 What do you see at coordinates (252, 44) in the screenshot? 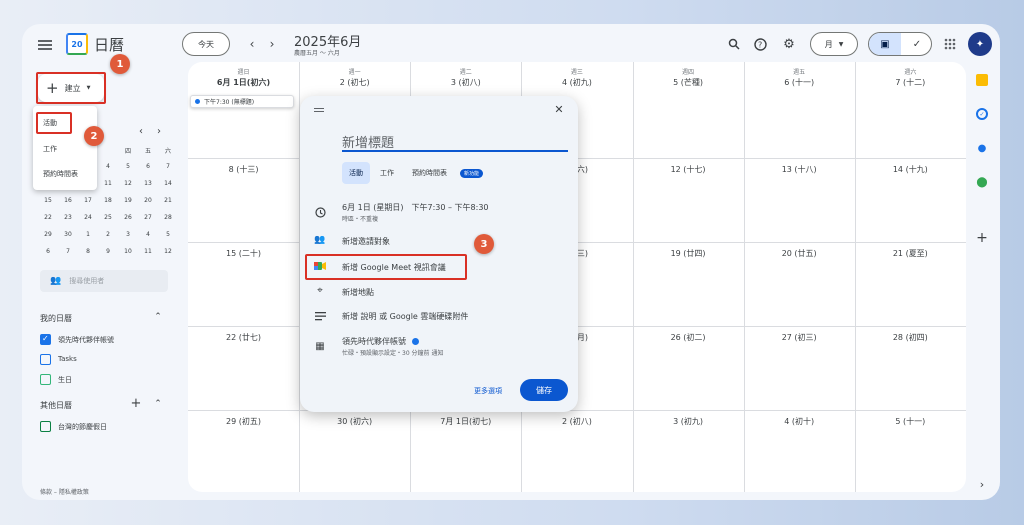
I see `prev-icon: ‹` at bounding box center [252, 44].